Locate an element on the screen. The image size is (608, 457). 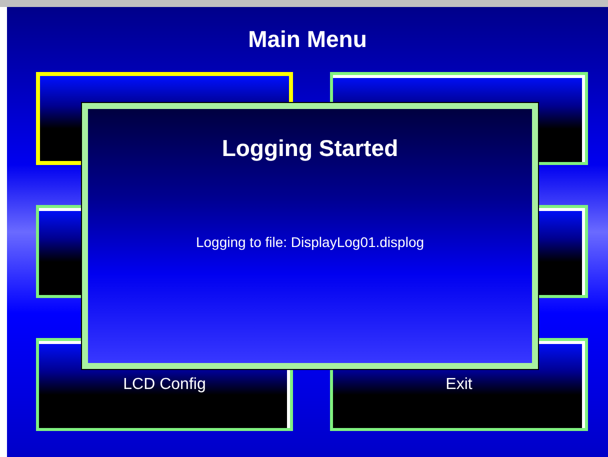
dialog-message: Logging to file: DisplayLog01.displog is located at coordinates (310, 242).